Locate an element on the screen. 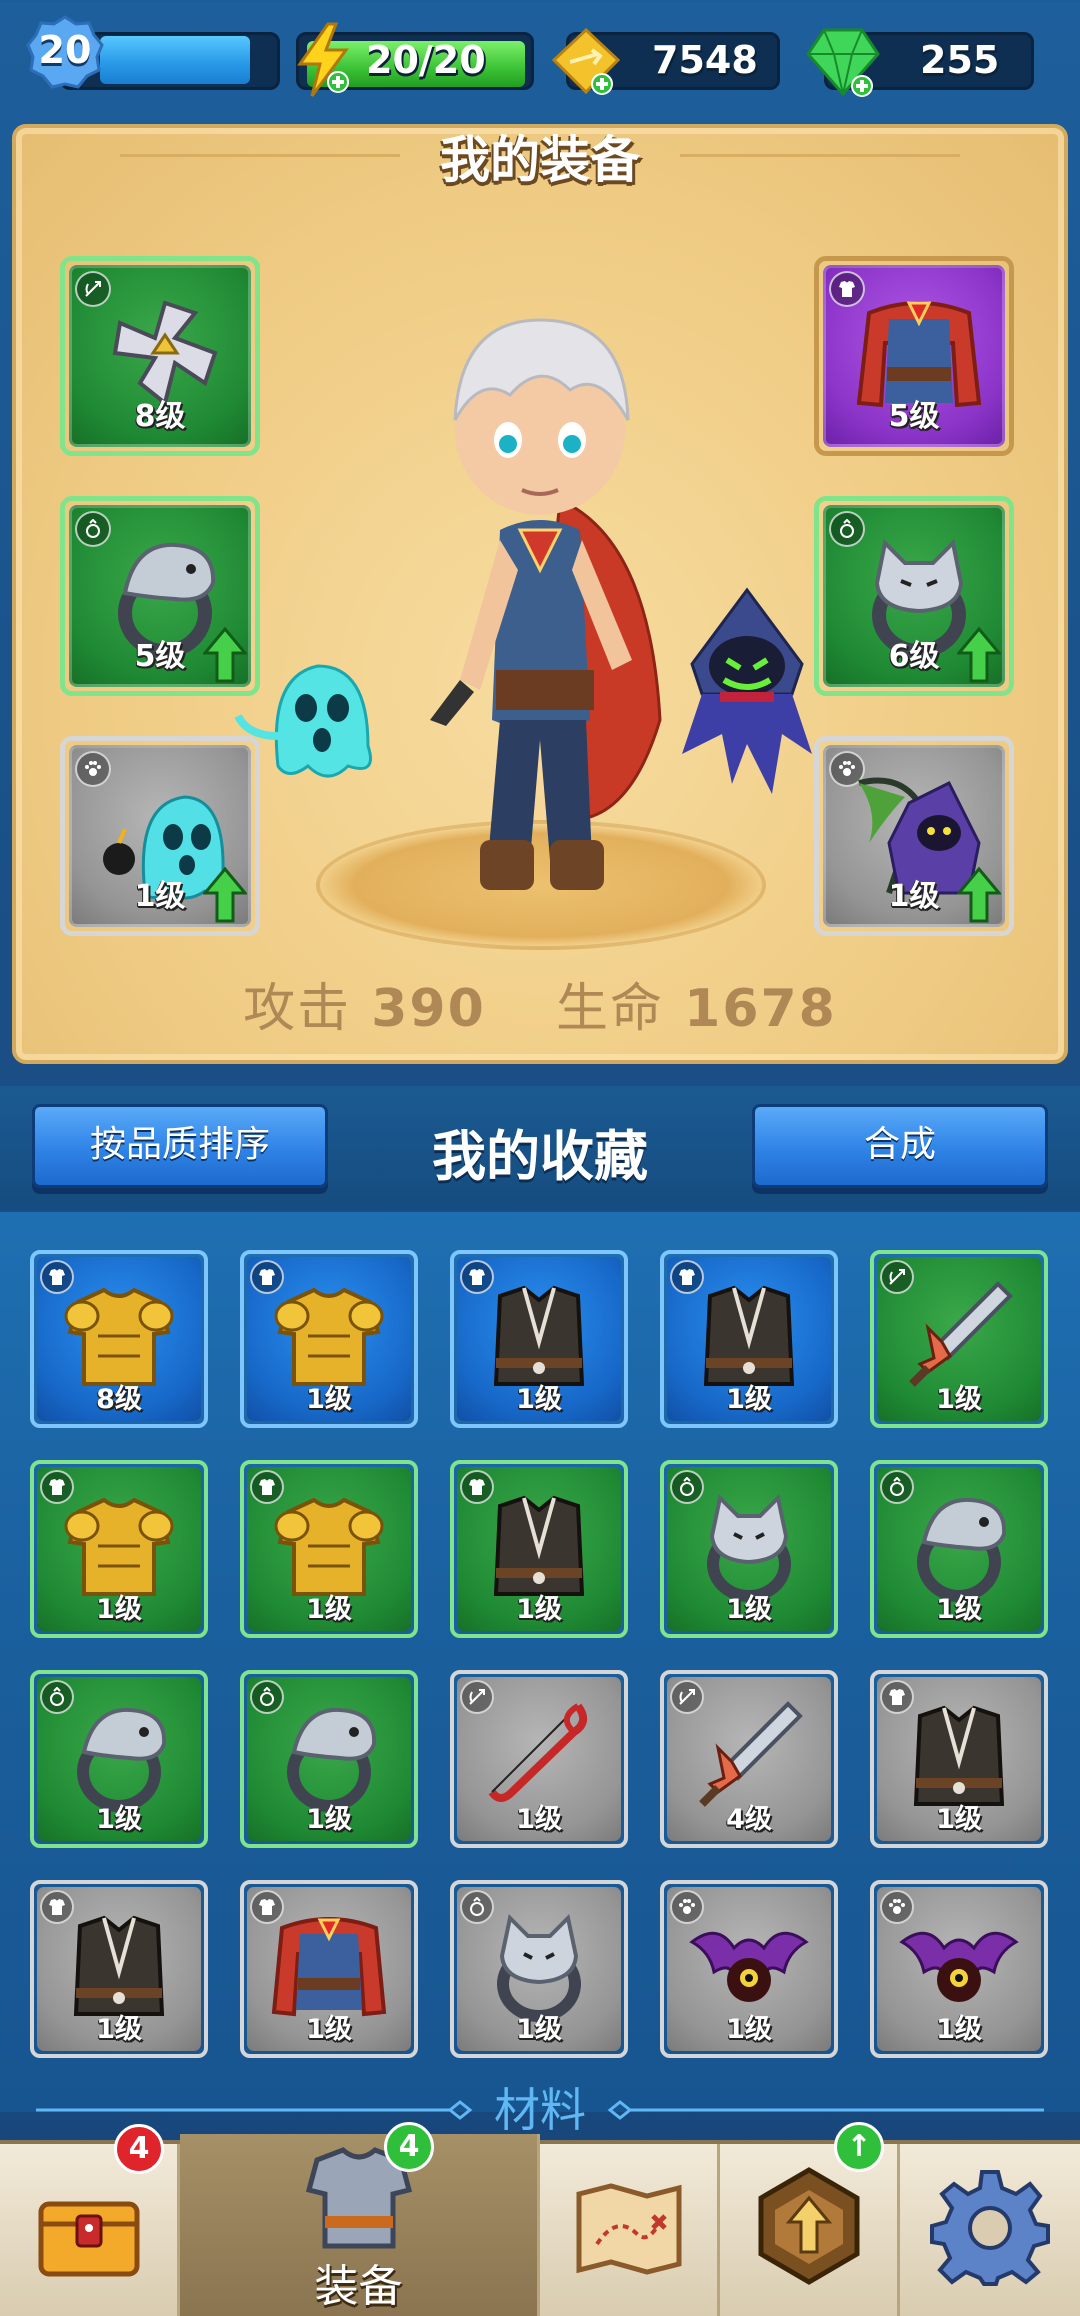  energy-lightning-icon is located at coordinates (325, 60).